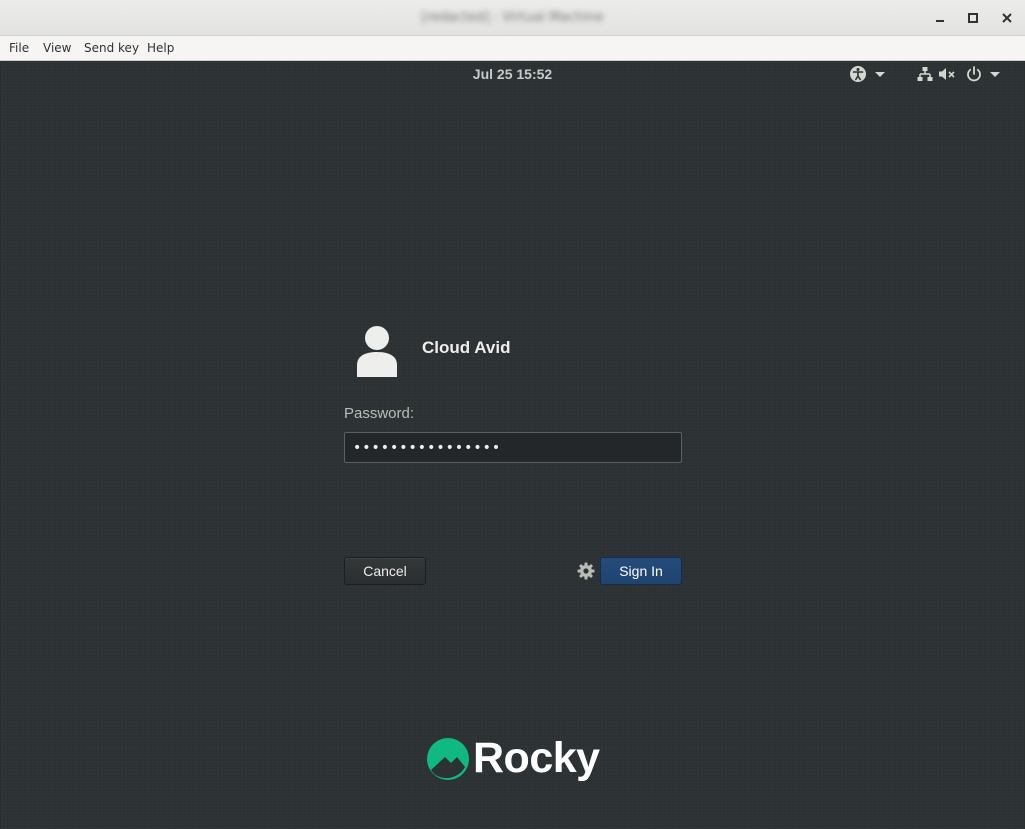  I want to click on avatar, so click(377, 351).